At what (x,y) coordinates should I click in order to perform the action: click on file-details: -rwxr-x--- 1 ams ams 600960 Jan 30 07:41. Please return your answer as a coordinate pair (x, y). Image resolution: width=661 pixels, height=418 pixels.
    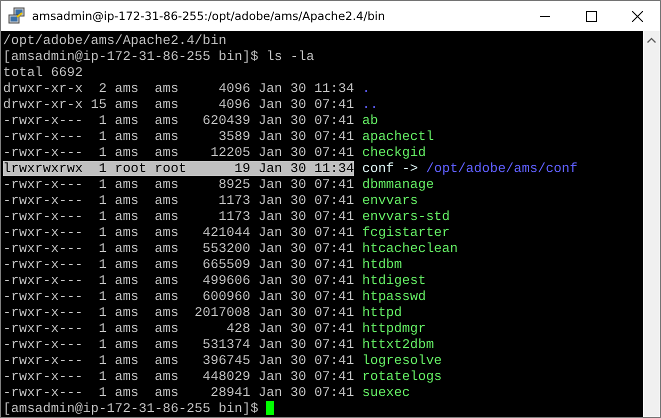
    Looking at the image, I should click on (178, 296).